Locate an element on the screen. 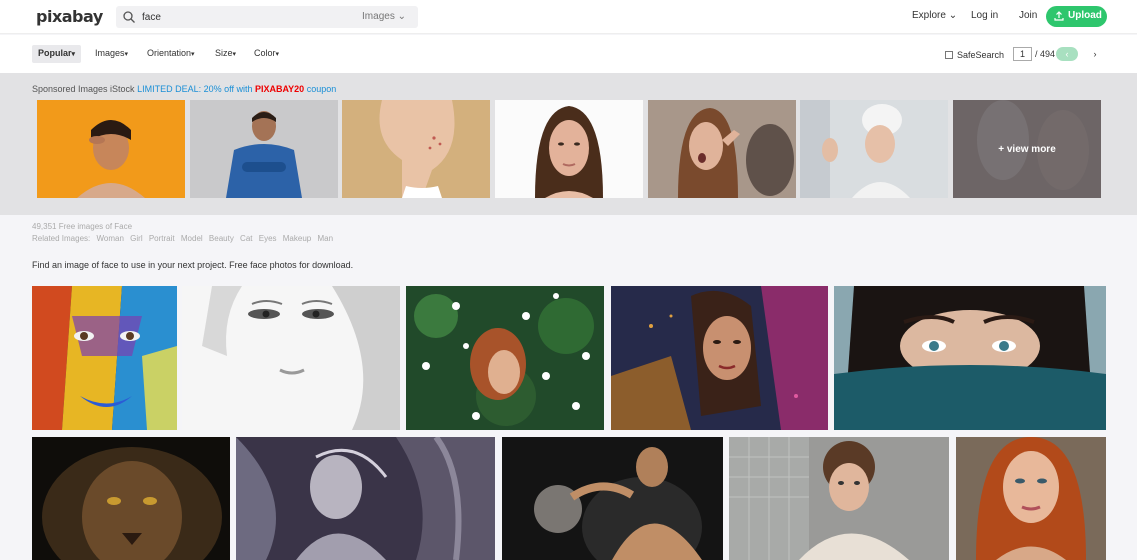 This screenshot has height=560, width=1137. popular-label: Popular is located at coordinates (55, 53).